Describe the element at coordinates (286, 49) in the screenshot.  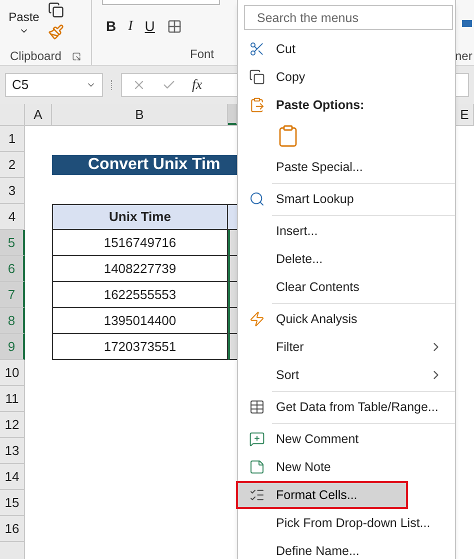
I see `menu-label: Cut` at that location.